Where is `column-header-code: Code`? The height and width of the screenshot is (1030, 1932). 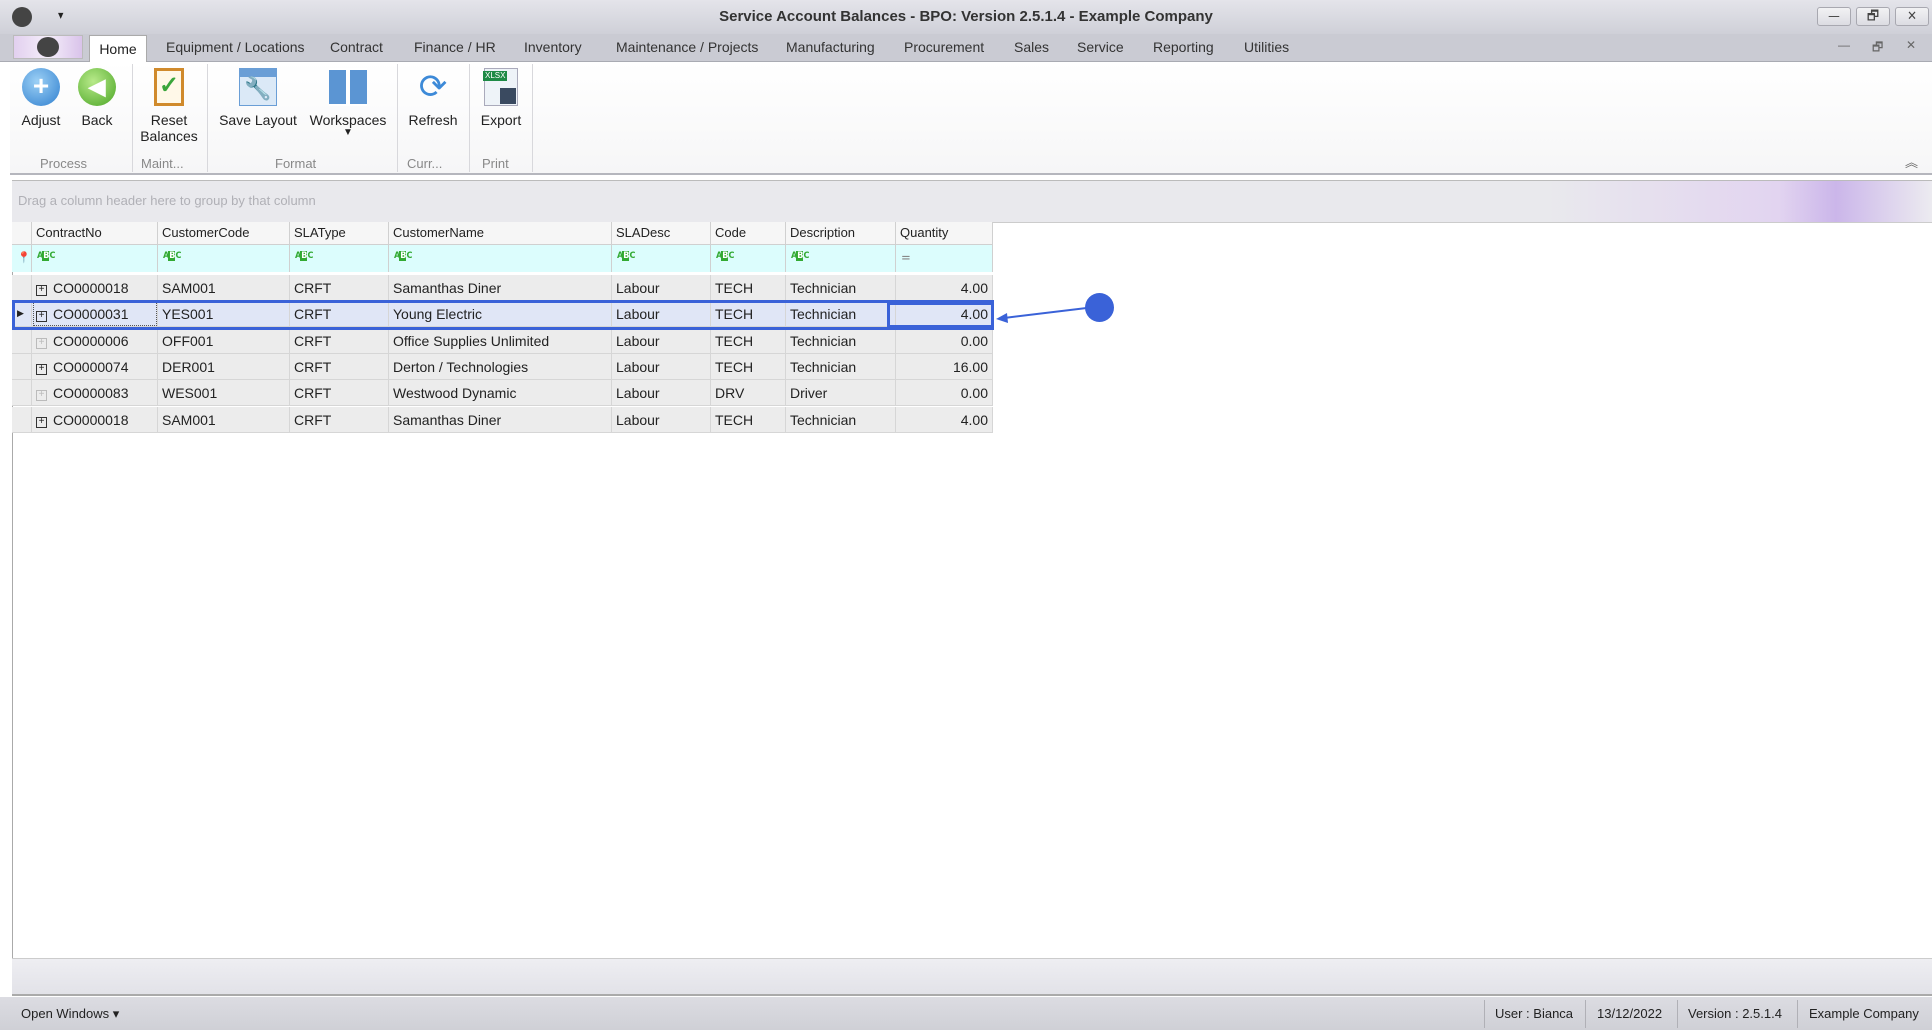 column-header-code: Code is located at coordinates (748, 233).